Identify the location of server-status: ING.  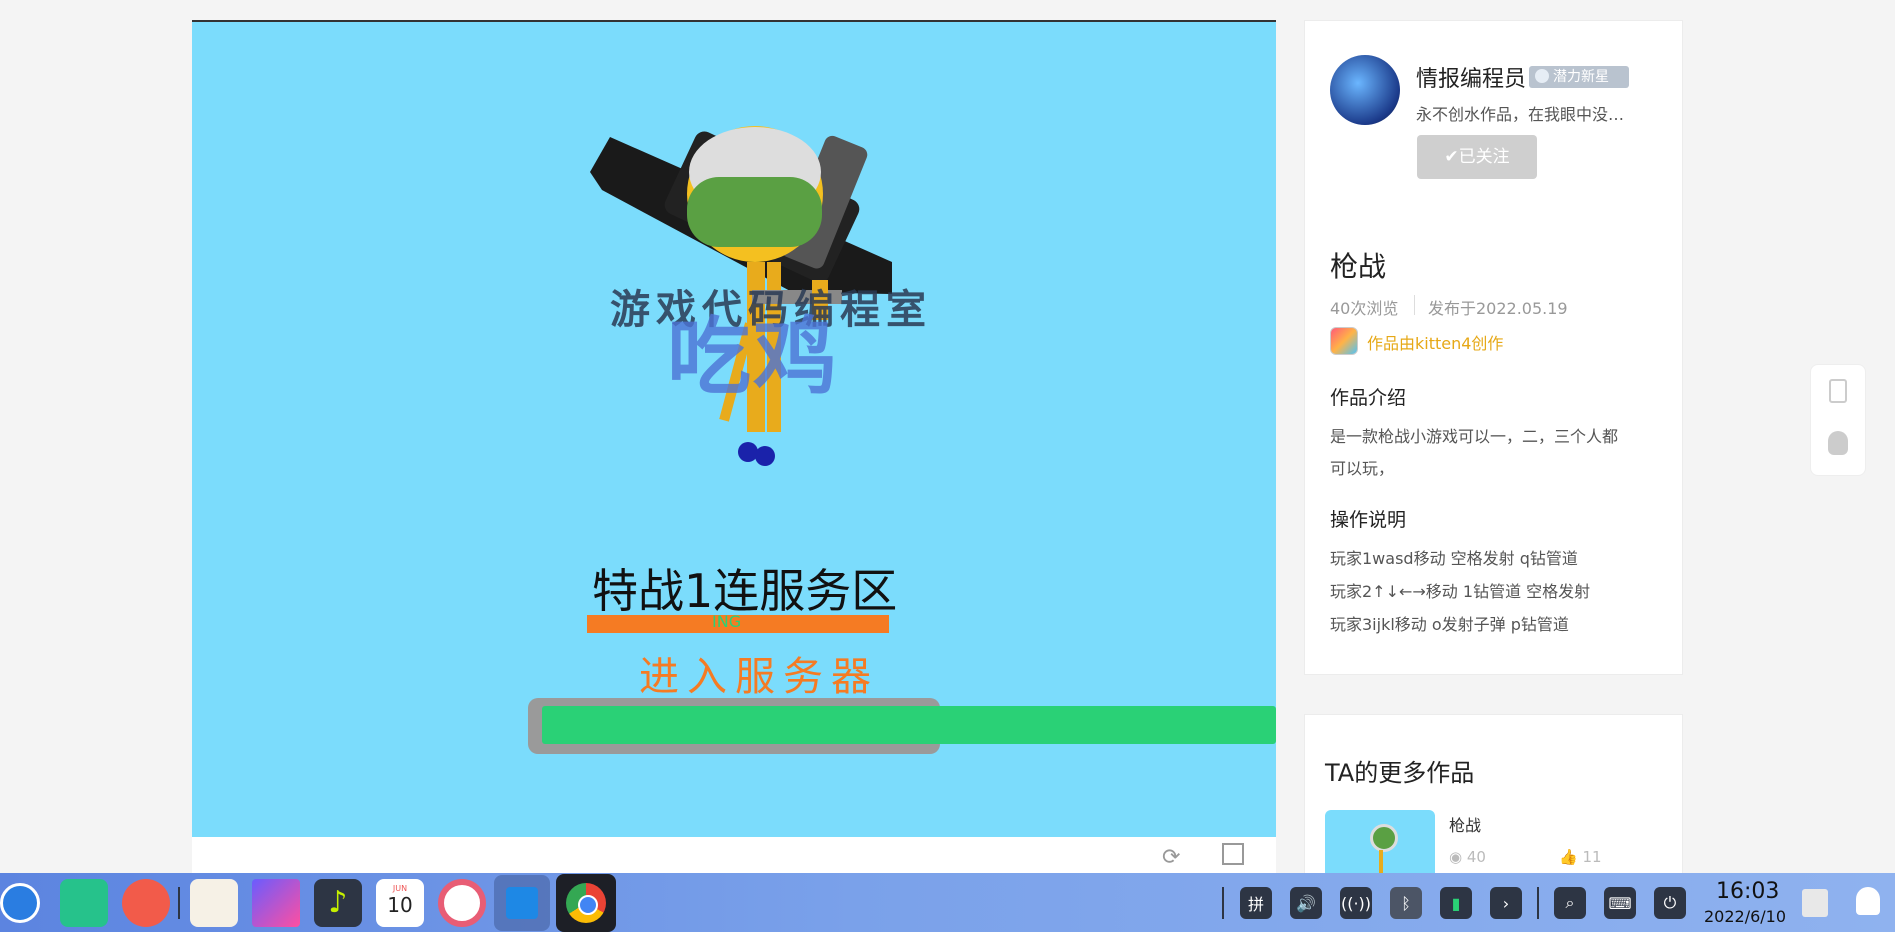
(727, 621).